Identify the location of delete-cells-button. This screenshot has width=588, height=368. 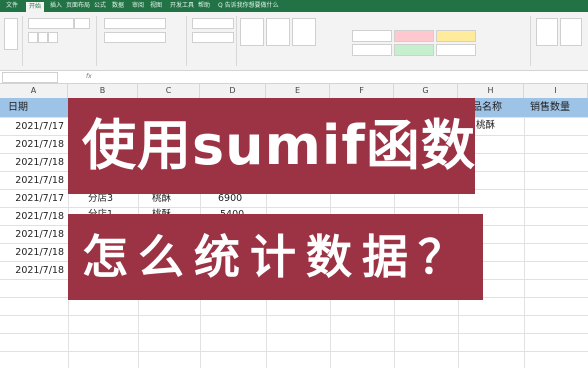
(571, 32).